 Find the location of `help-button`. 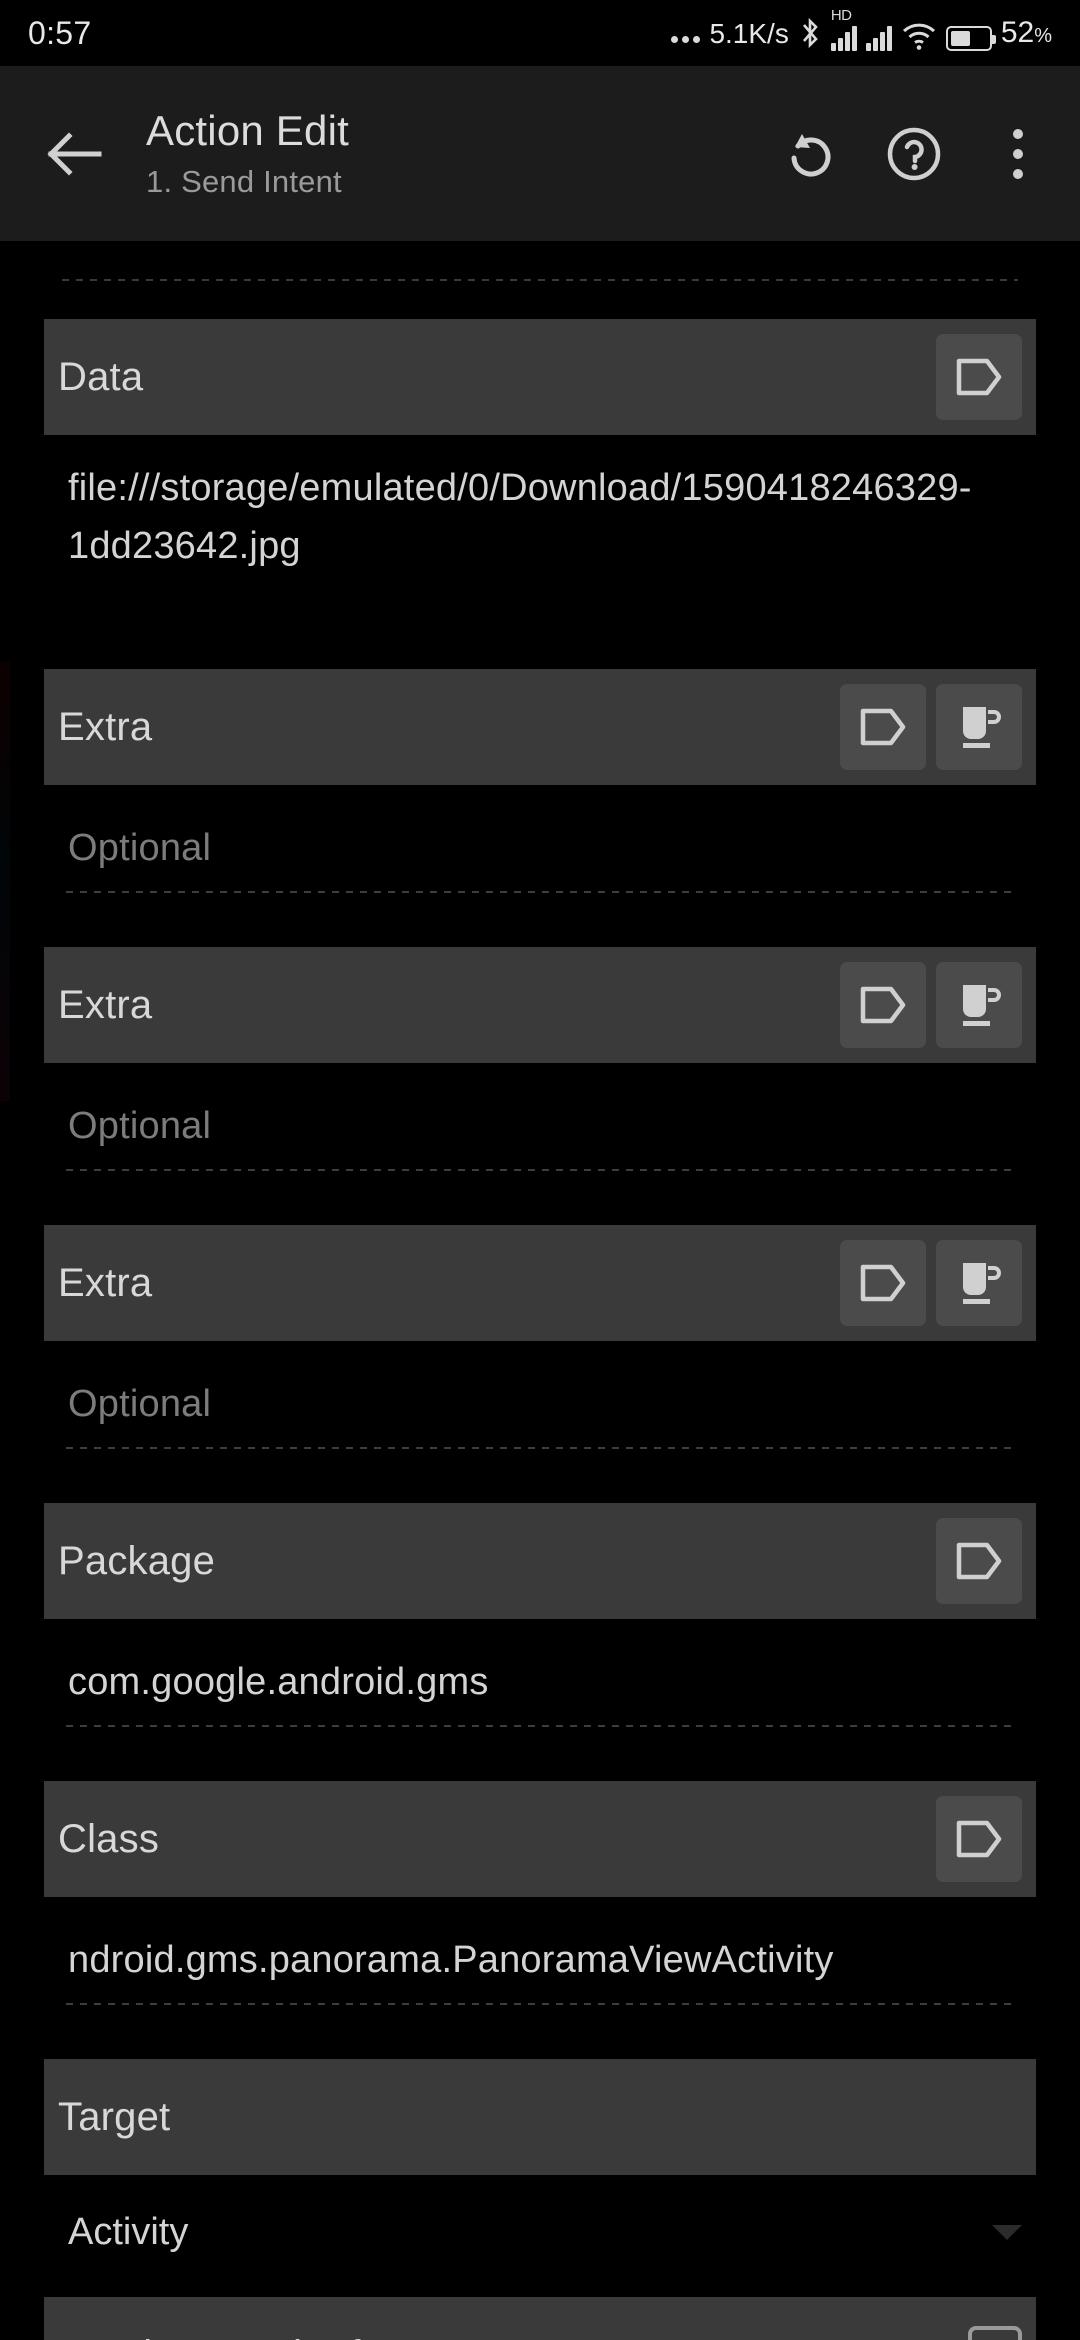

help-button is located at coordinates (914, 154).